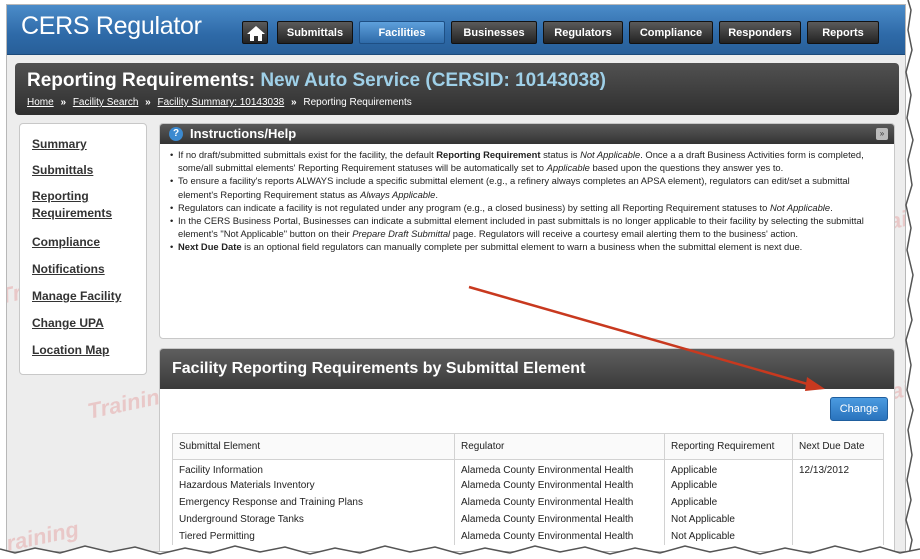 The height and width of the screenshot is (559, 920). I want to click on home-button, so click(255, 32).